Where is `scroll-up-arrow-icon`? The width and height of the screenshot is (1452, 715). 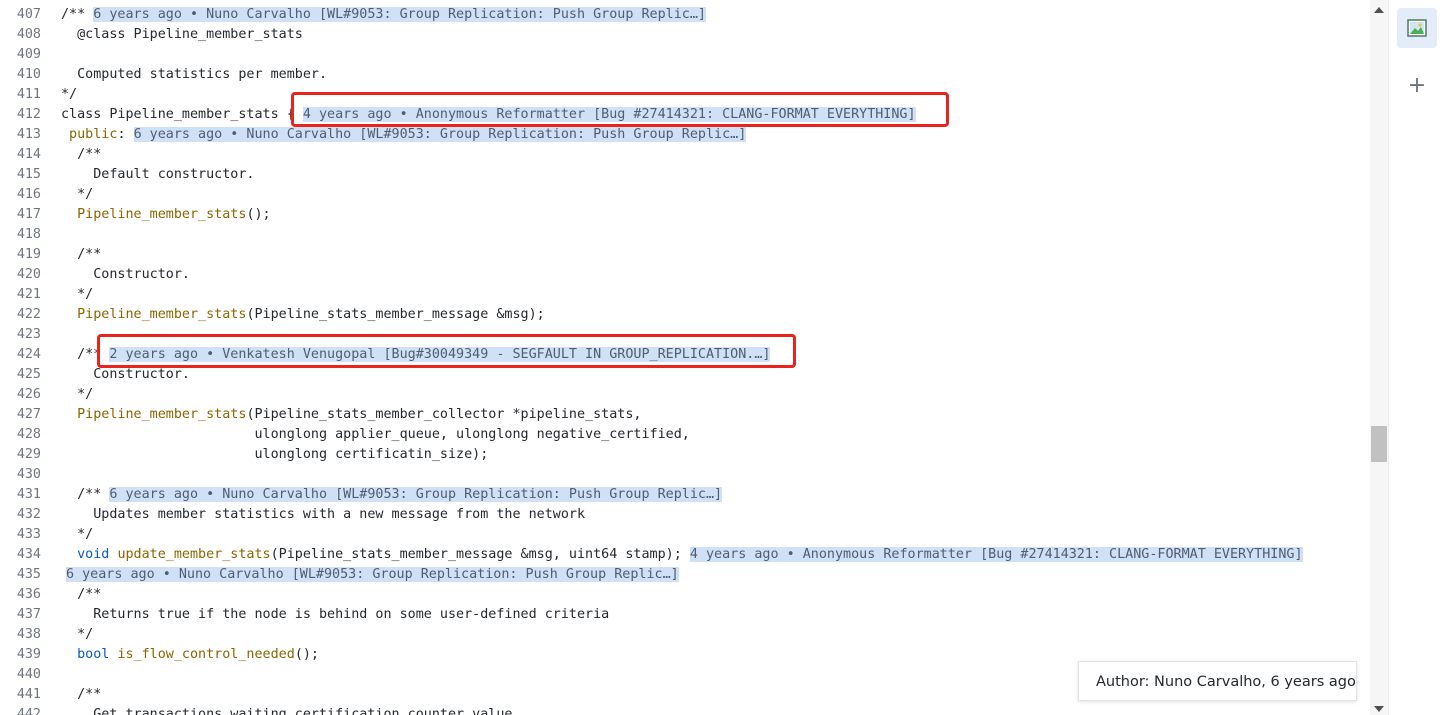
scroll-up-arrow-icon is located at coordinates (1379, 10).